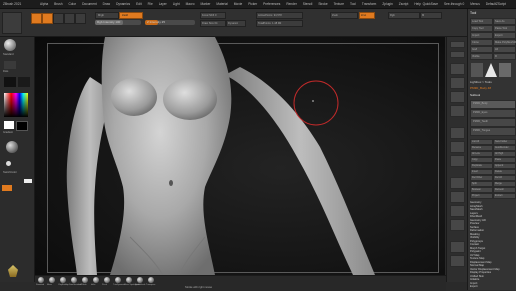 The width and height of the screenshot is (516, 291). What do you see at coordinates (170, 22) in the screenshot?
I see `z-intensity-slider: Z Intensity 25` at bounding box center [170, 22].